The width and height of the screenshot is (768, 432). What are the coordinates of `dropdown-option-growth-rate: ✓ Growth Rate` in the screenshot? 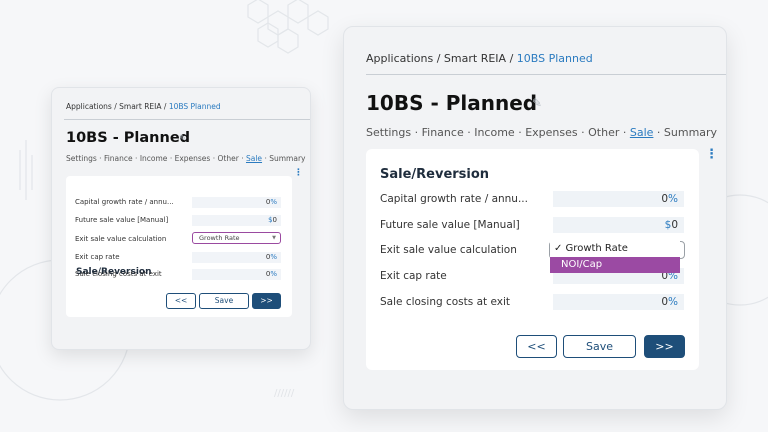 It's located at (615, 249).